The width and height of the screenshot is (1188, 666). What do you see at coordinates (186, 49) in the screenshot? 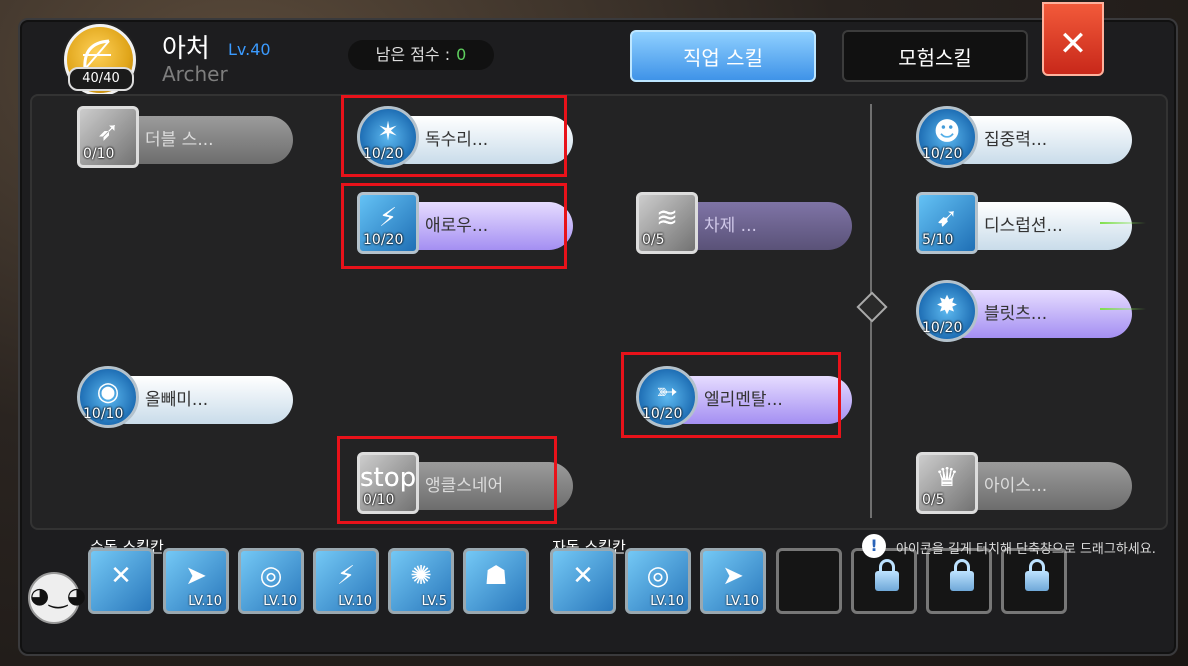
I see `class-name: 아처` at bounding box center [186, 49].